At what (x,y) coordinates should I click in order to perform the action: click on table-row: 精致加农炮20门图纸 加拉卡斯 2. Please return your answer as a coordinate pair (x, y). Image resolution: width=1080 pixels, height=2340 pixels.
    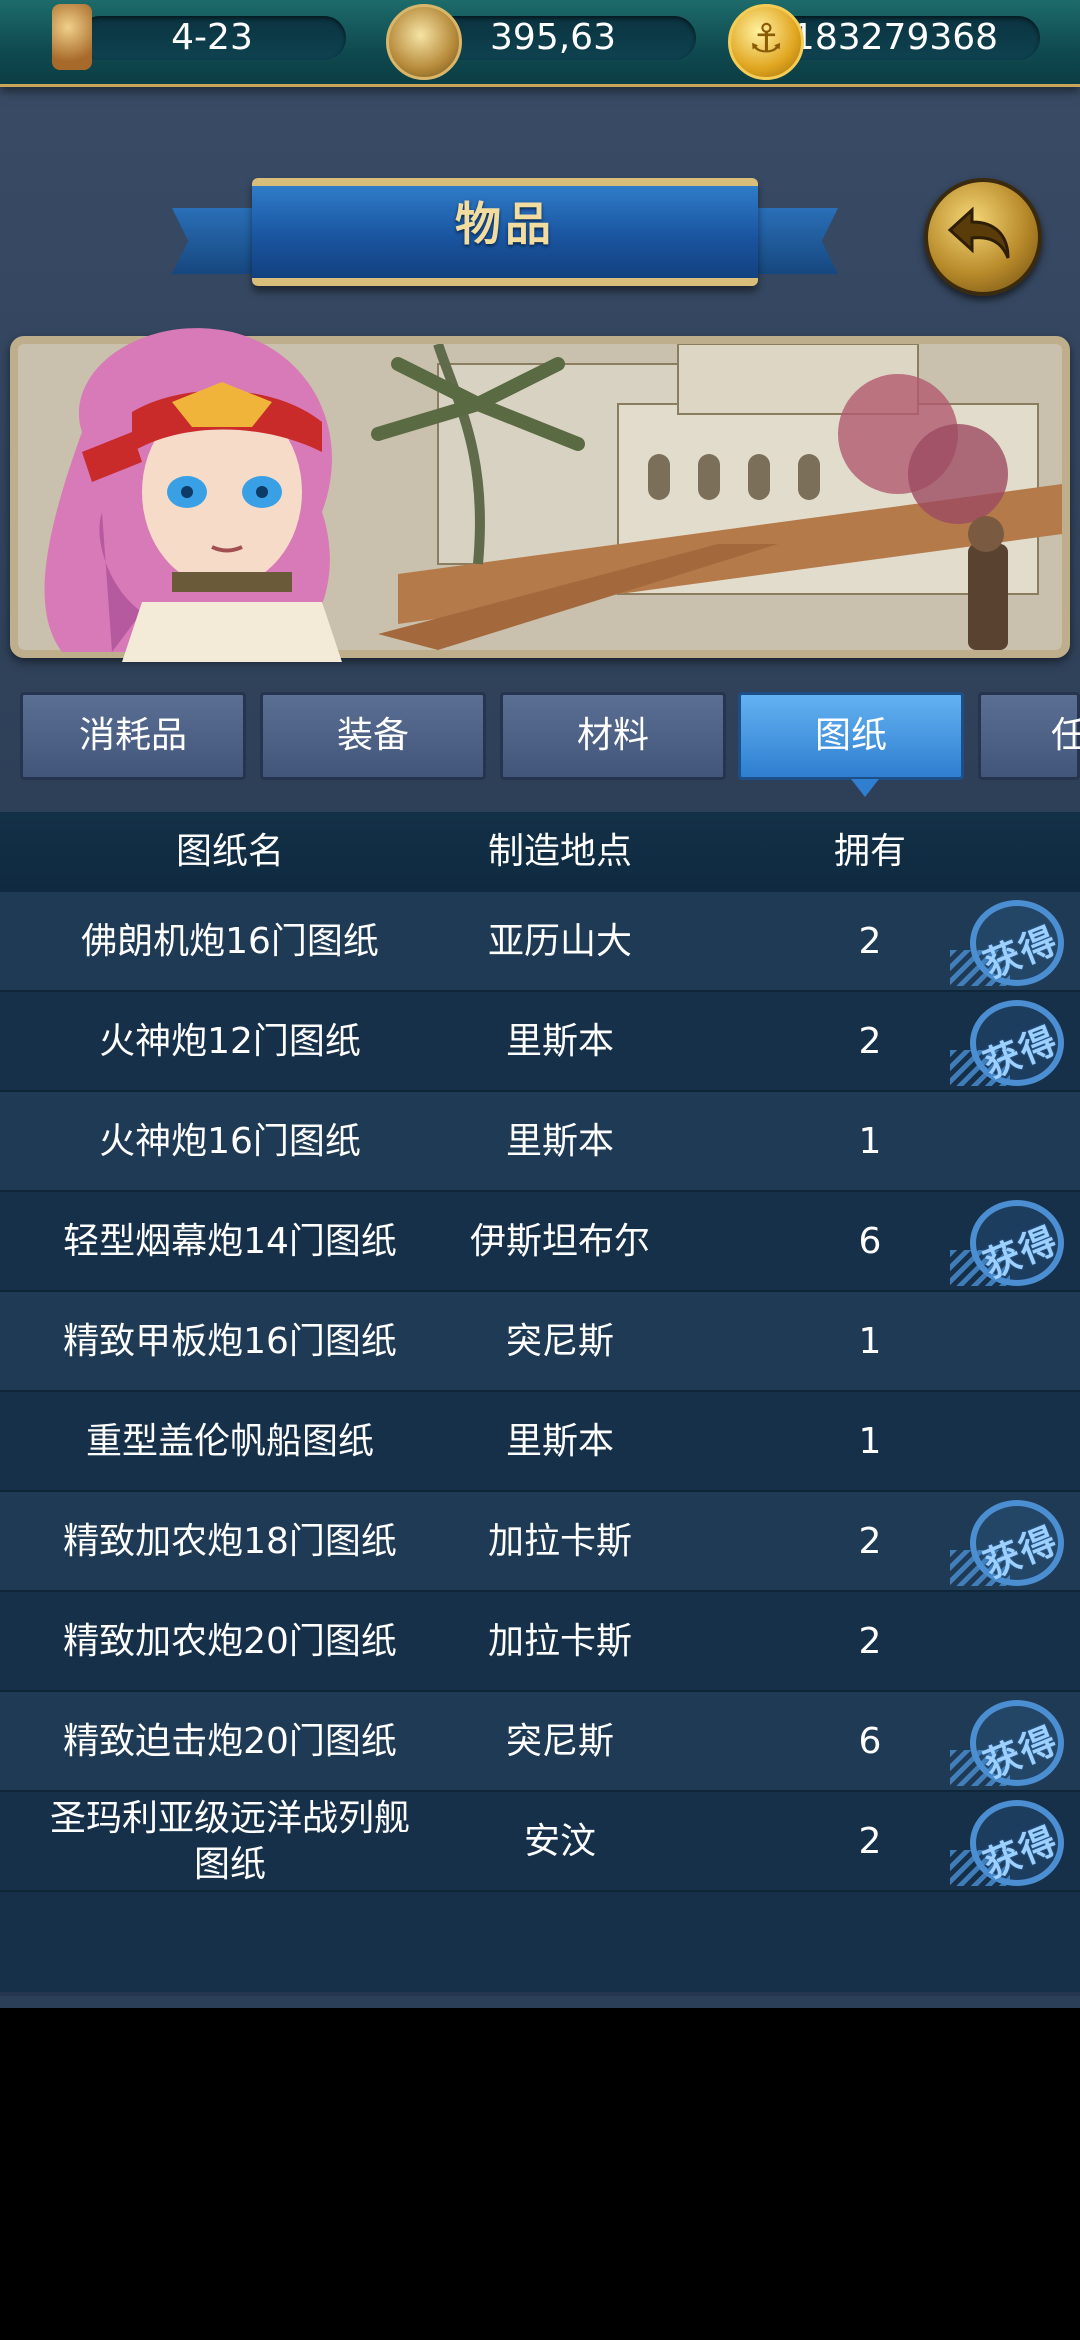
    Looking at the image, I should click on (540, 1642).